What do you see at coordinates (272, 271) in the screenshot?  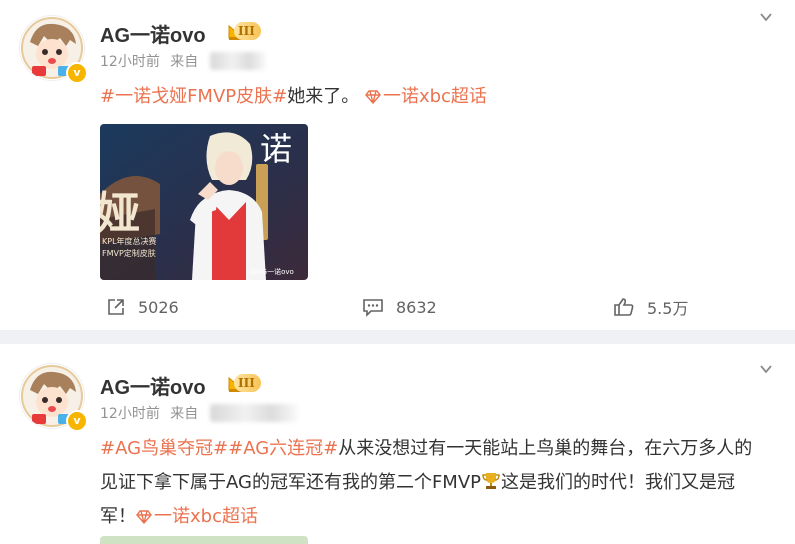 I see `image-watermark: @AG一诺ovo` at bounding box center [272, 271].